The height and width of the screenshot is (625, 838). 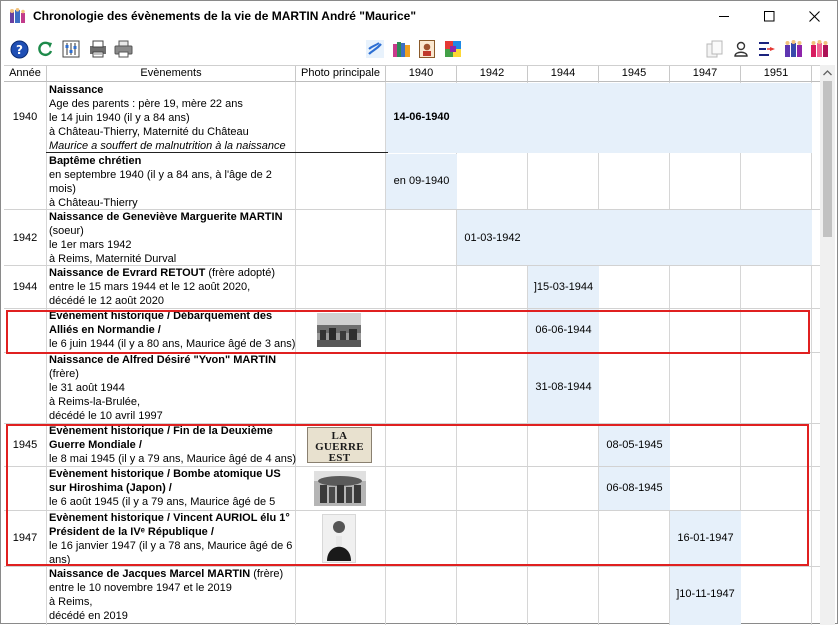 I want to click on settings-icon, so click(x=71, y=49).